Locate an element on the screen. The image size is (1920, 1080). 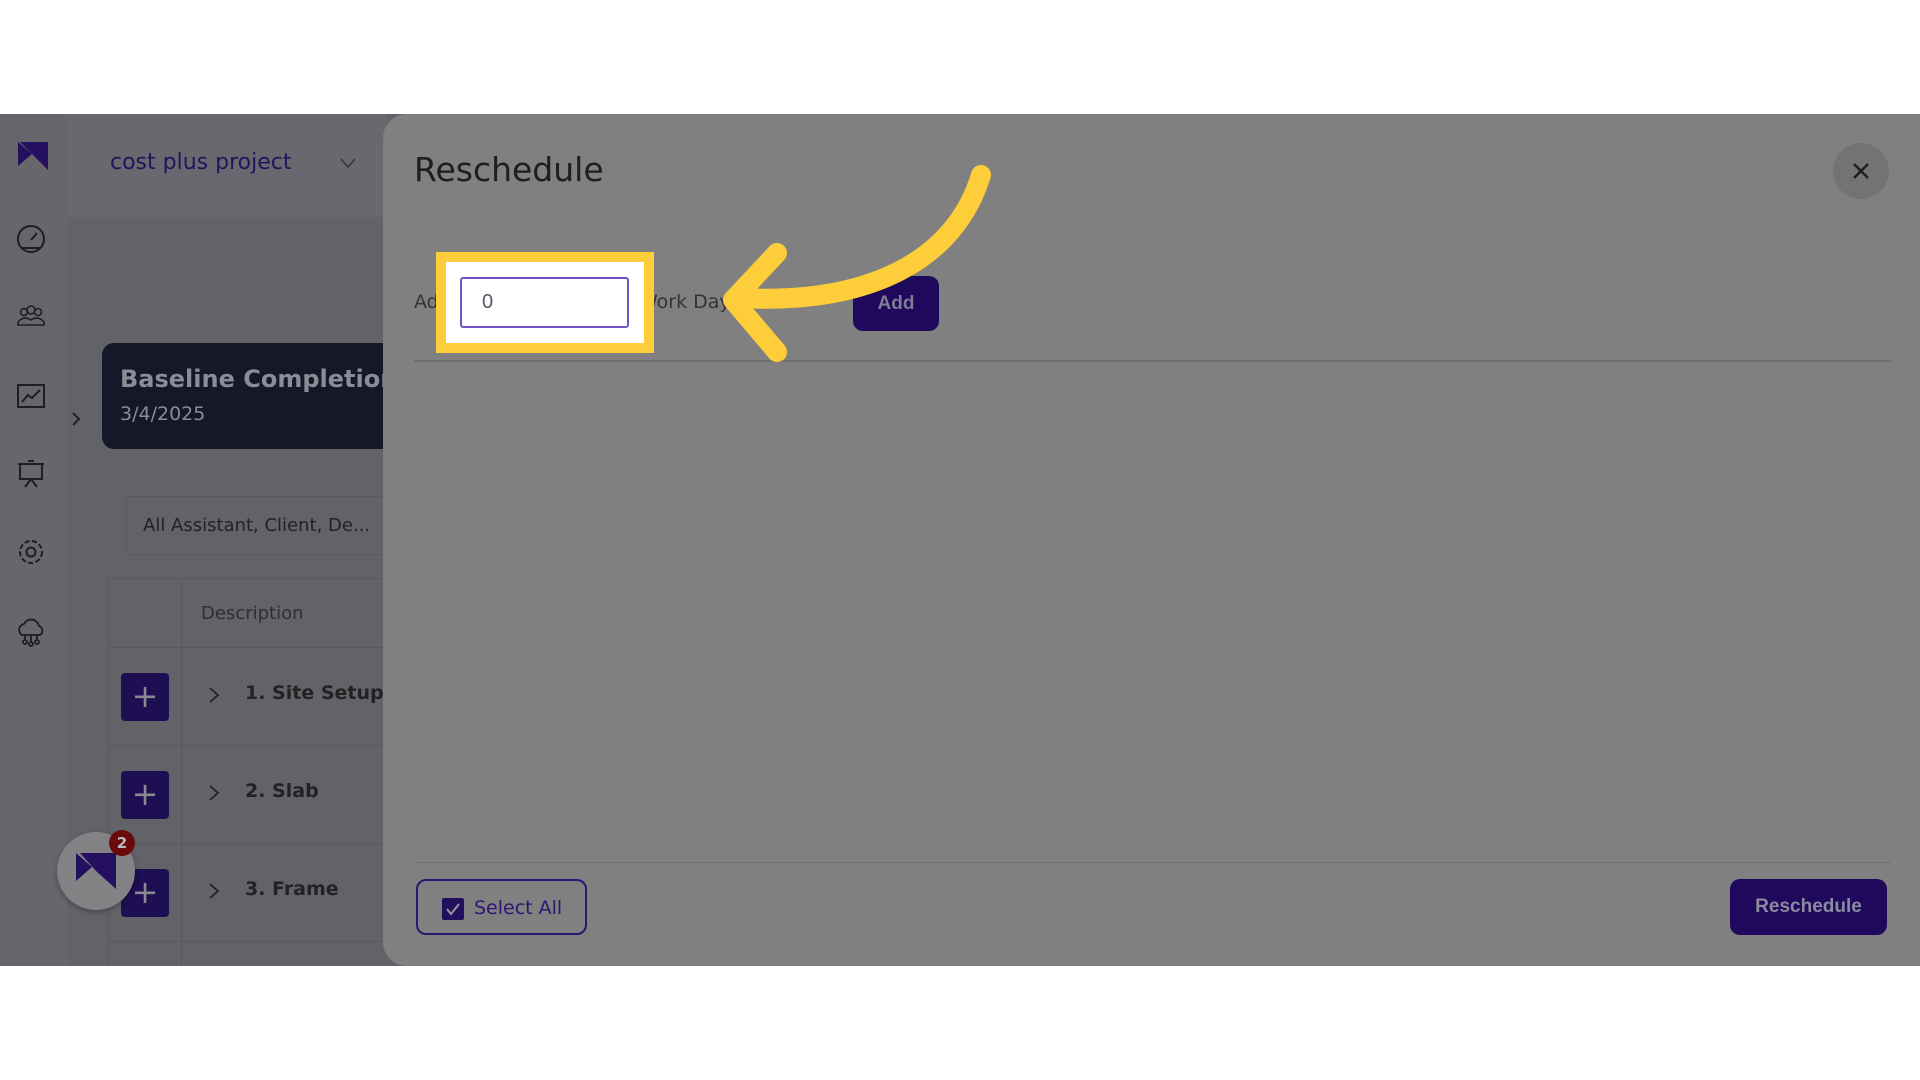
cloud-network-icon is located at coordinates (31, 632).